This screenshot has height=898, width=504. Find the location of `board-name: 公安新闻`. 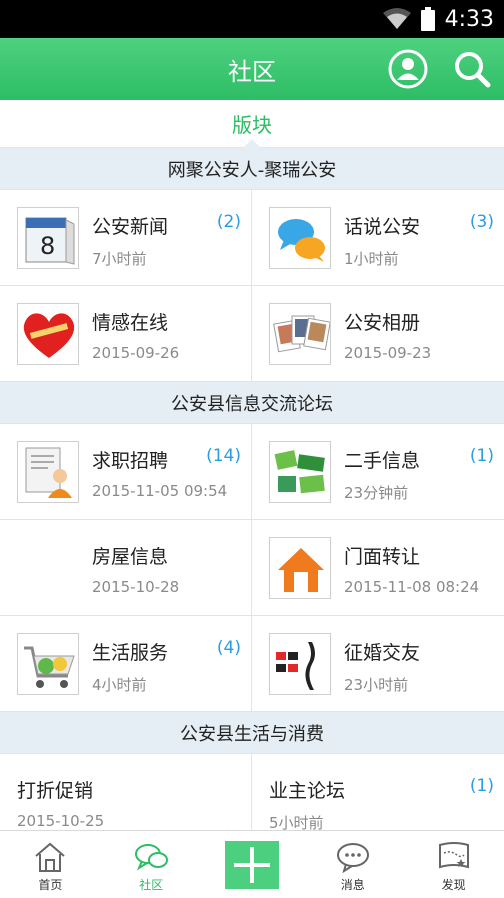

board-name: 公安新闻 is located at coordinates (130, 227).